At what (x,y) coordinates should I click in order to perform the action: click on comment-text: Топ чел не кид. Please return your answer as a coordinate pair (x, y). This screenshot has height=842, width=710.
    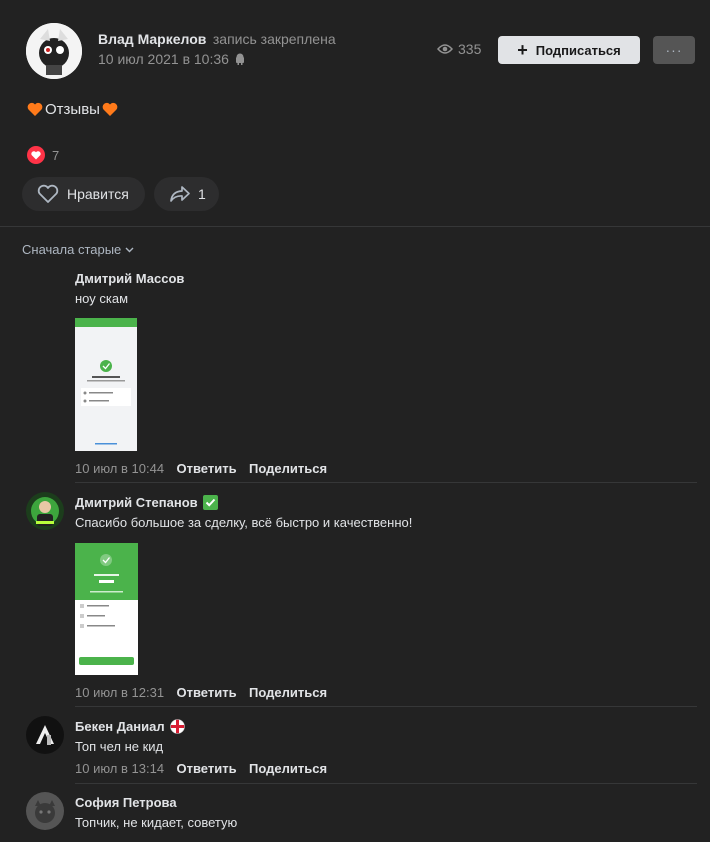
    Looking at the image, I should click on (119, 746).